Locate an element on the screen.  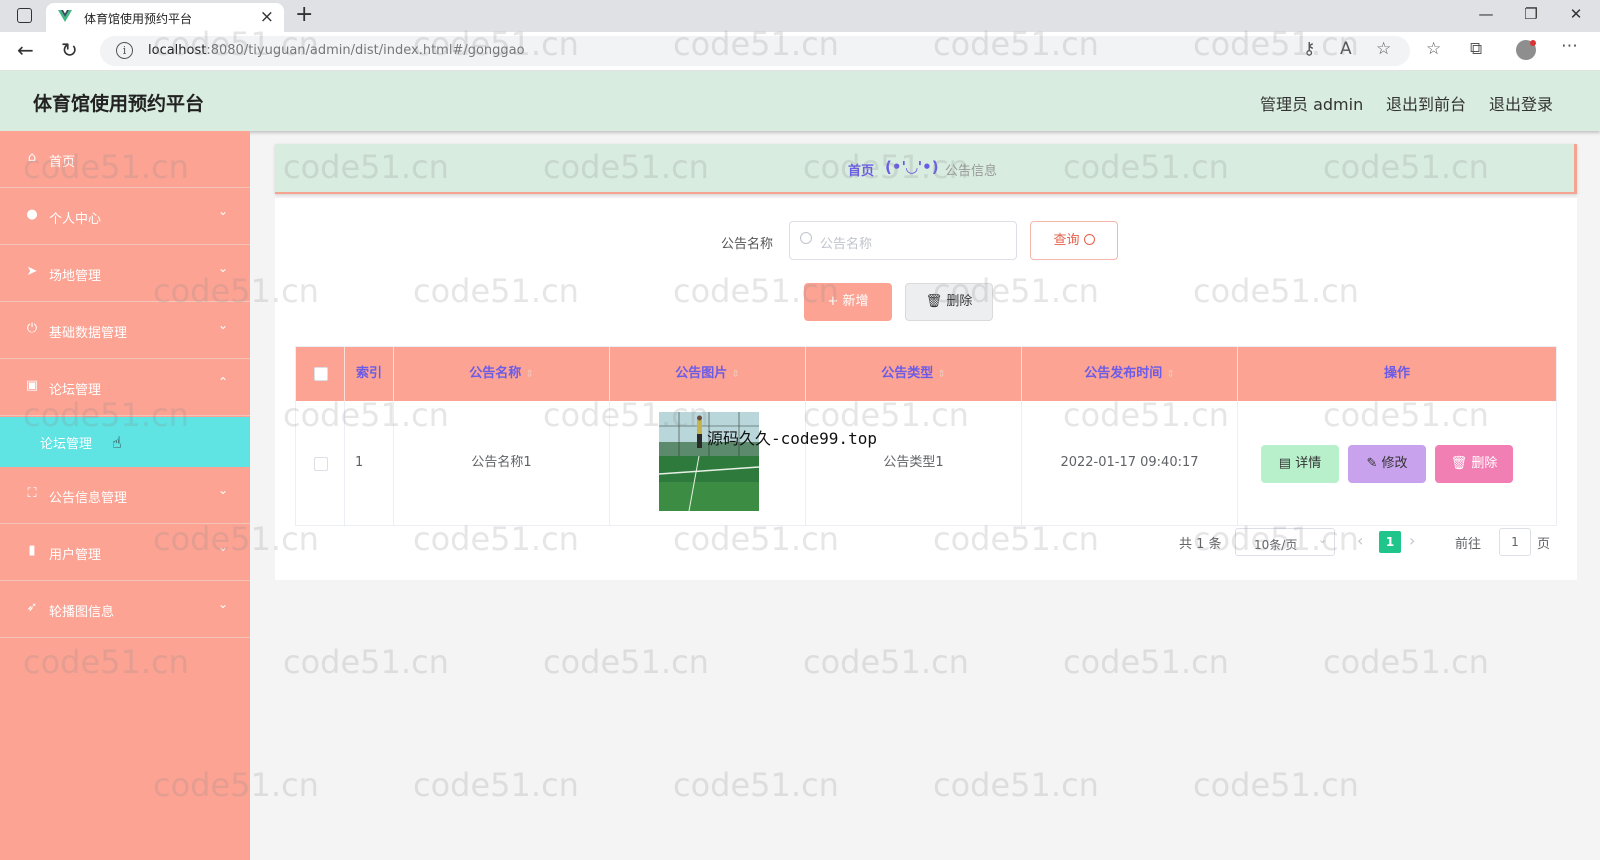
page-suffix: 页 is located at coordinates (1544, 544).